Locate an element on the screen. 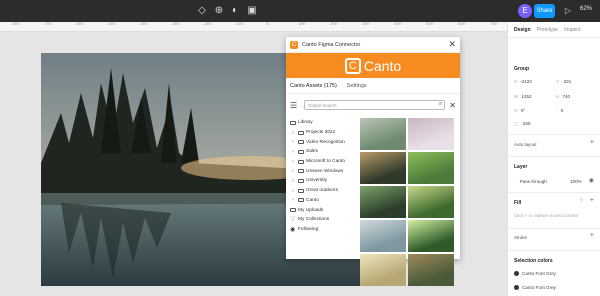 The height and width of the screenshot is (296, 600). canto-banner: C Canto is located at coordinates (373, 65).